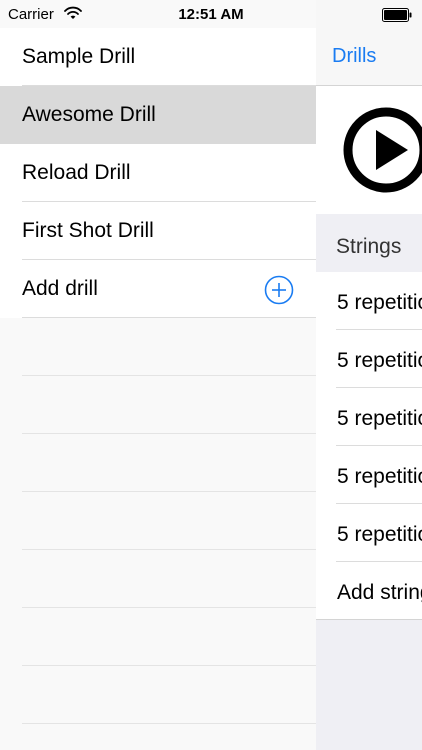 The width and height of the screenshot is (422, 750). What do you see at coordinates (369, 619) in the screenshot?
I see `row-separator` at bounding box center [369, 619].